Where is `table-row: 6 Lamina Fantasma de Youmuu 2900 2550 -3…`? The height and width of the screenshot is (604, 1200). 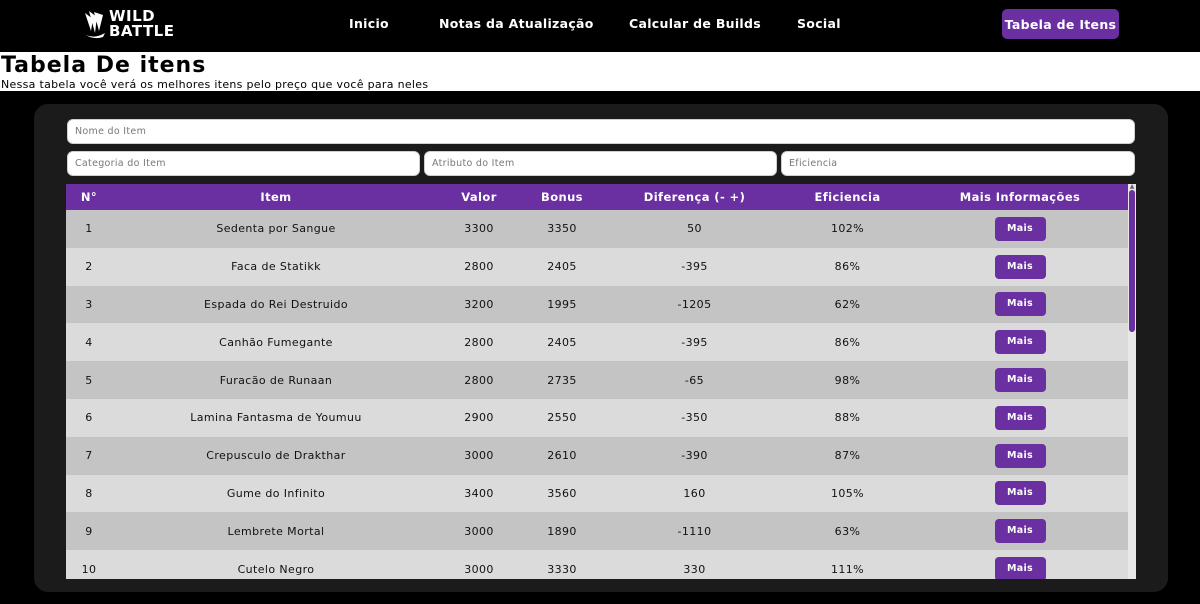 table-row: 6 Lamina Fantasma de Youmuu 2900 2550 -3… is located at coordinates (597, 417).